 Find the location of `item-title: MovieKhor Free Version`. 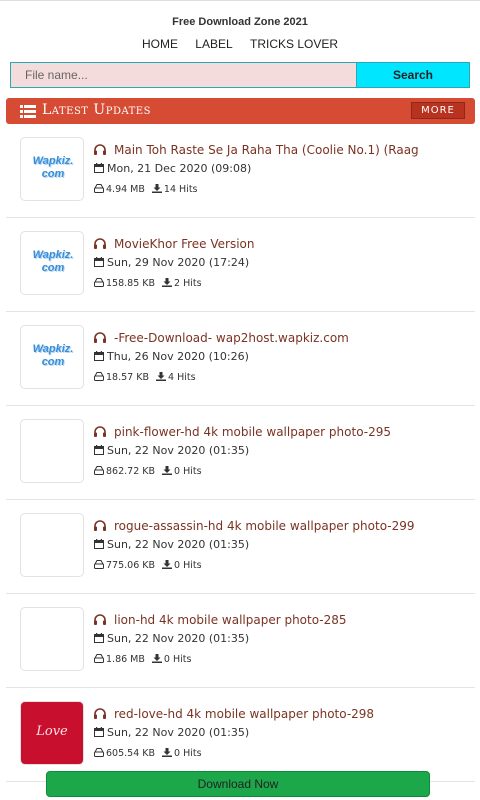

item-title: MovieKhor Free Version is located at coordinates (174, 244).